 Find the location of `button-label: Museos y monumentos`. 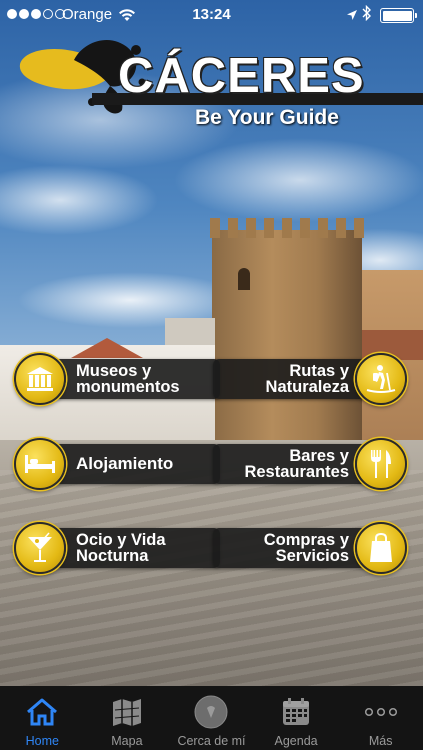

button-label: Museos y monumentos is located at coordinates (128, 379).